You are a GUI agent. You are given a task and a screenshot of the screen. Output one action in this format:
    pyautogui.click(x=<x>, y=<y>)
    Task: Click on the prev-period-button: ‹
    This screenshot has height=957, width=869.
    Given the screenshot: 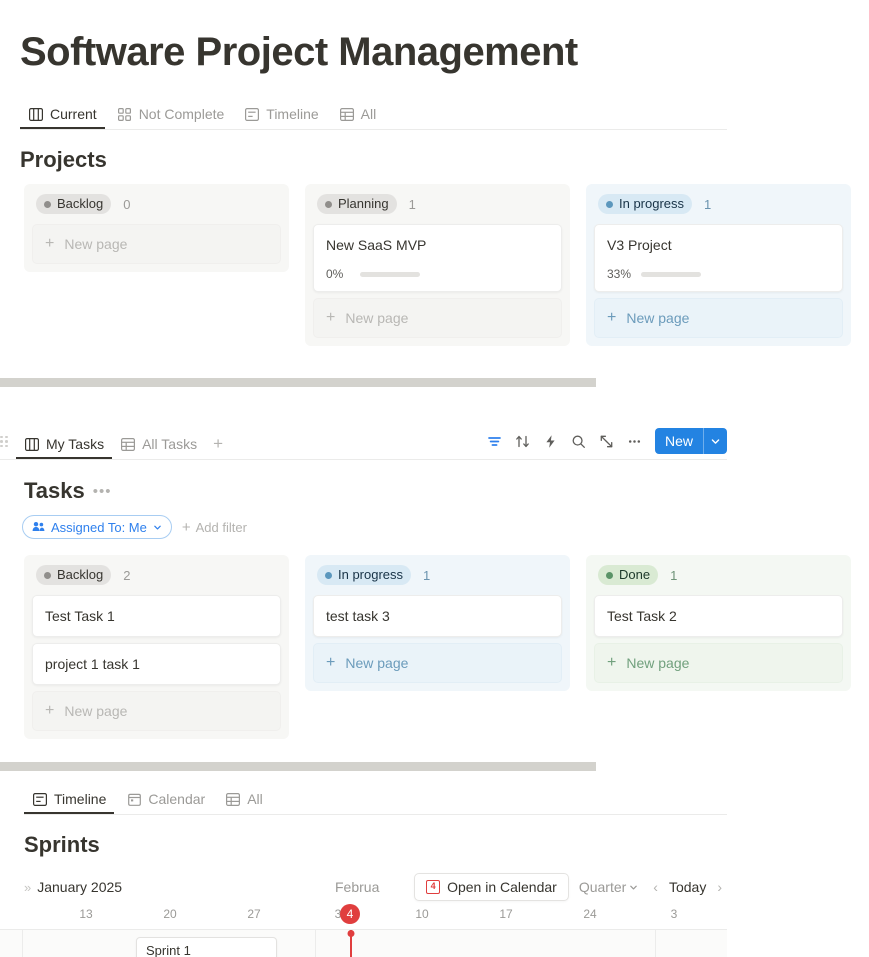 What is the action you would take?
    pyautogui.click(x=655, y=887)
    